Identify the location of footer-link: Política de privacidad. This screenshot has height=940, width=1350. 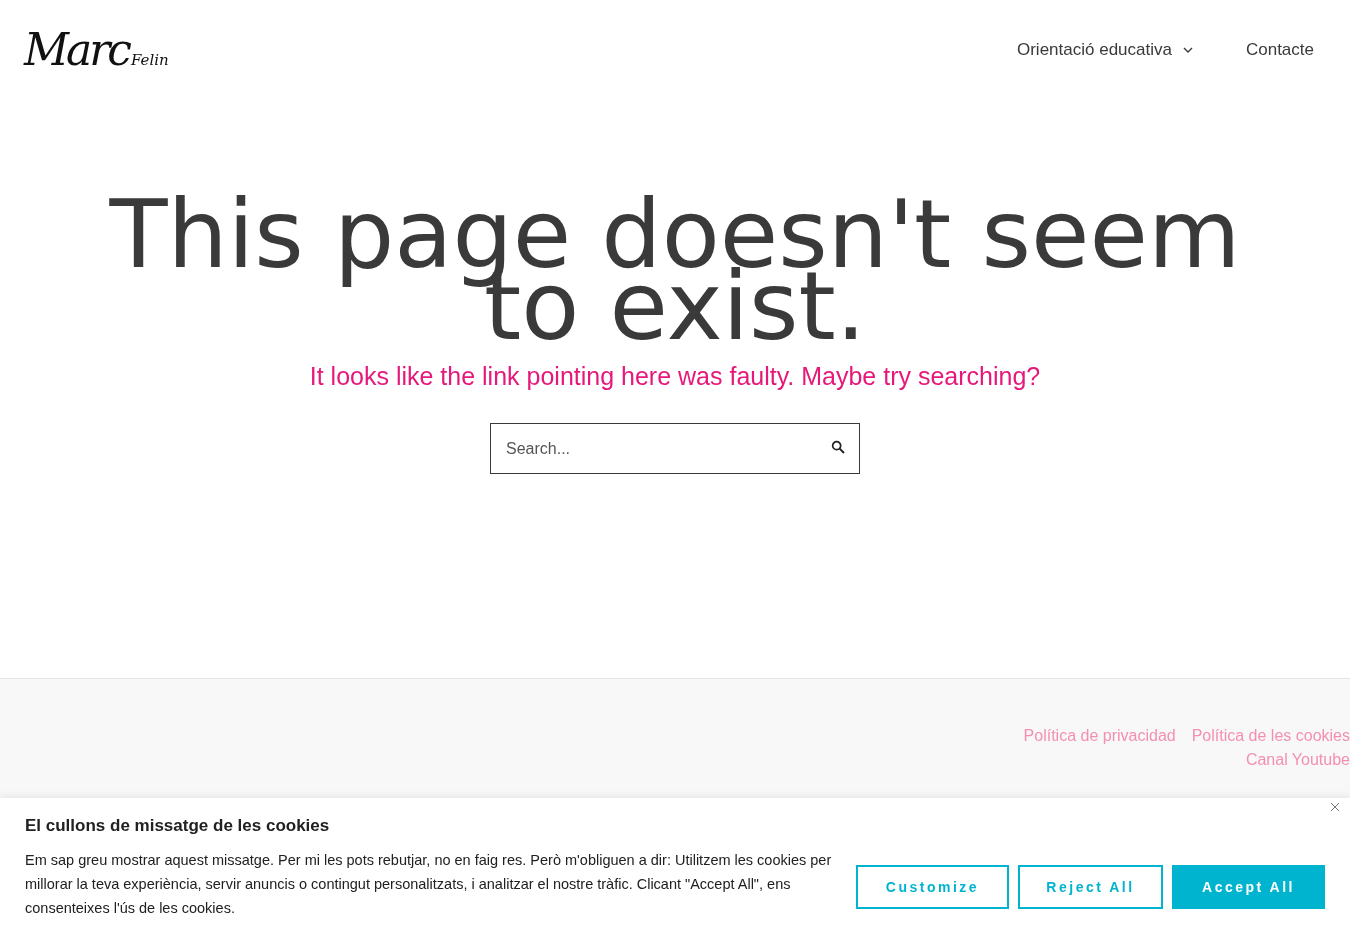
(1099, 736).